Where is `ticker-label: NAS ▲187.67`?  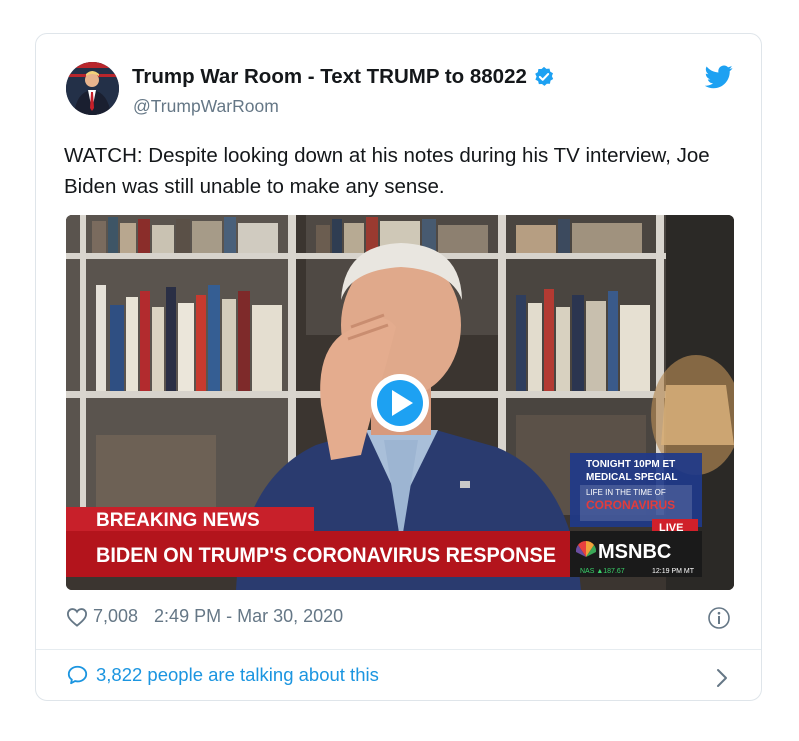 ticker-label: NAS ▲187.67 is located at coordinates (602, 571).